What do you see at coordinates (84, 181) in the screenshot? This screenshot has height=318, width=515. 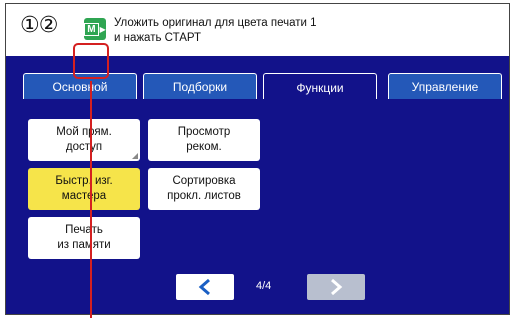 I see `quick-master-making-label-1: Быстр. изг.` at bounding box center [84, 181].